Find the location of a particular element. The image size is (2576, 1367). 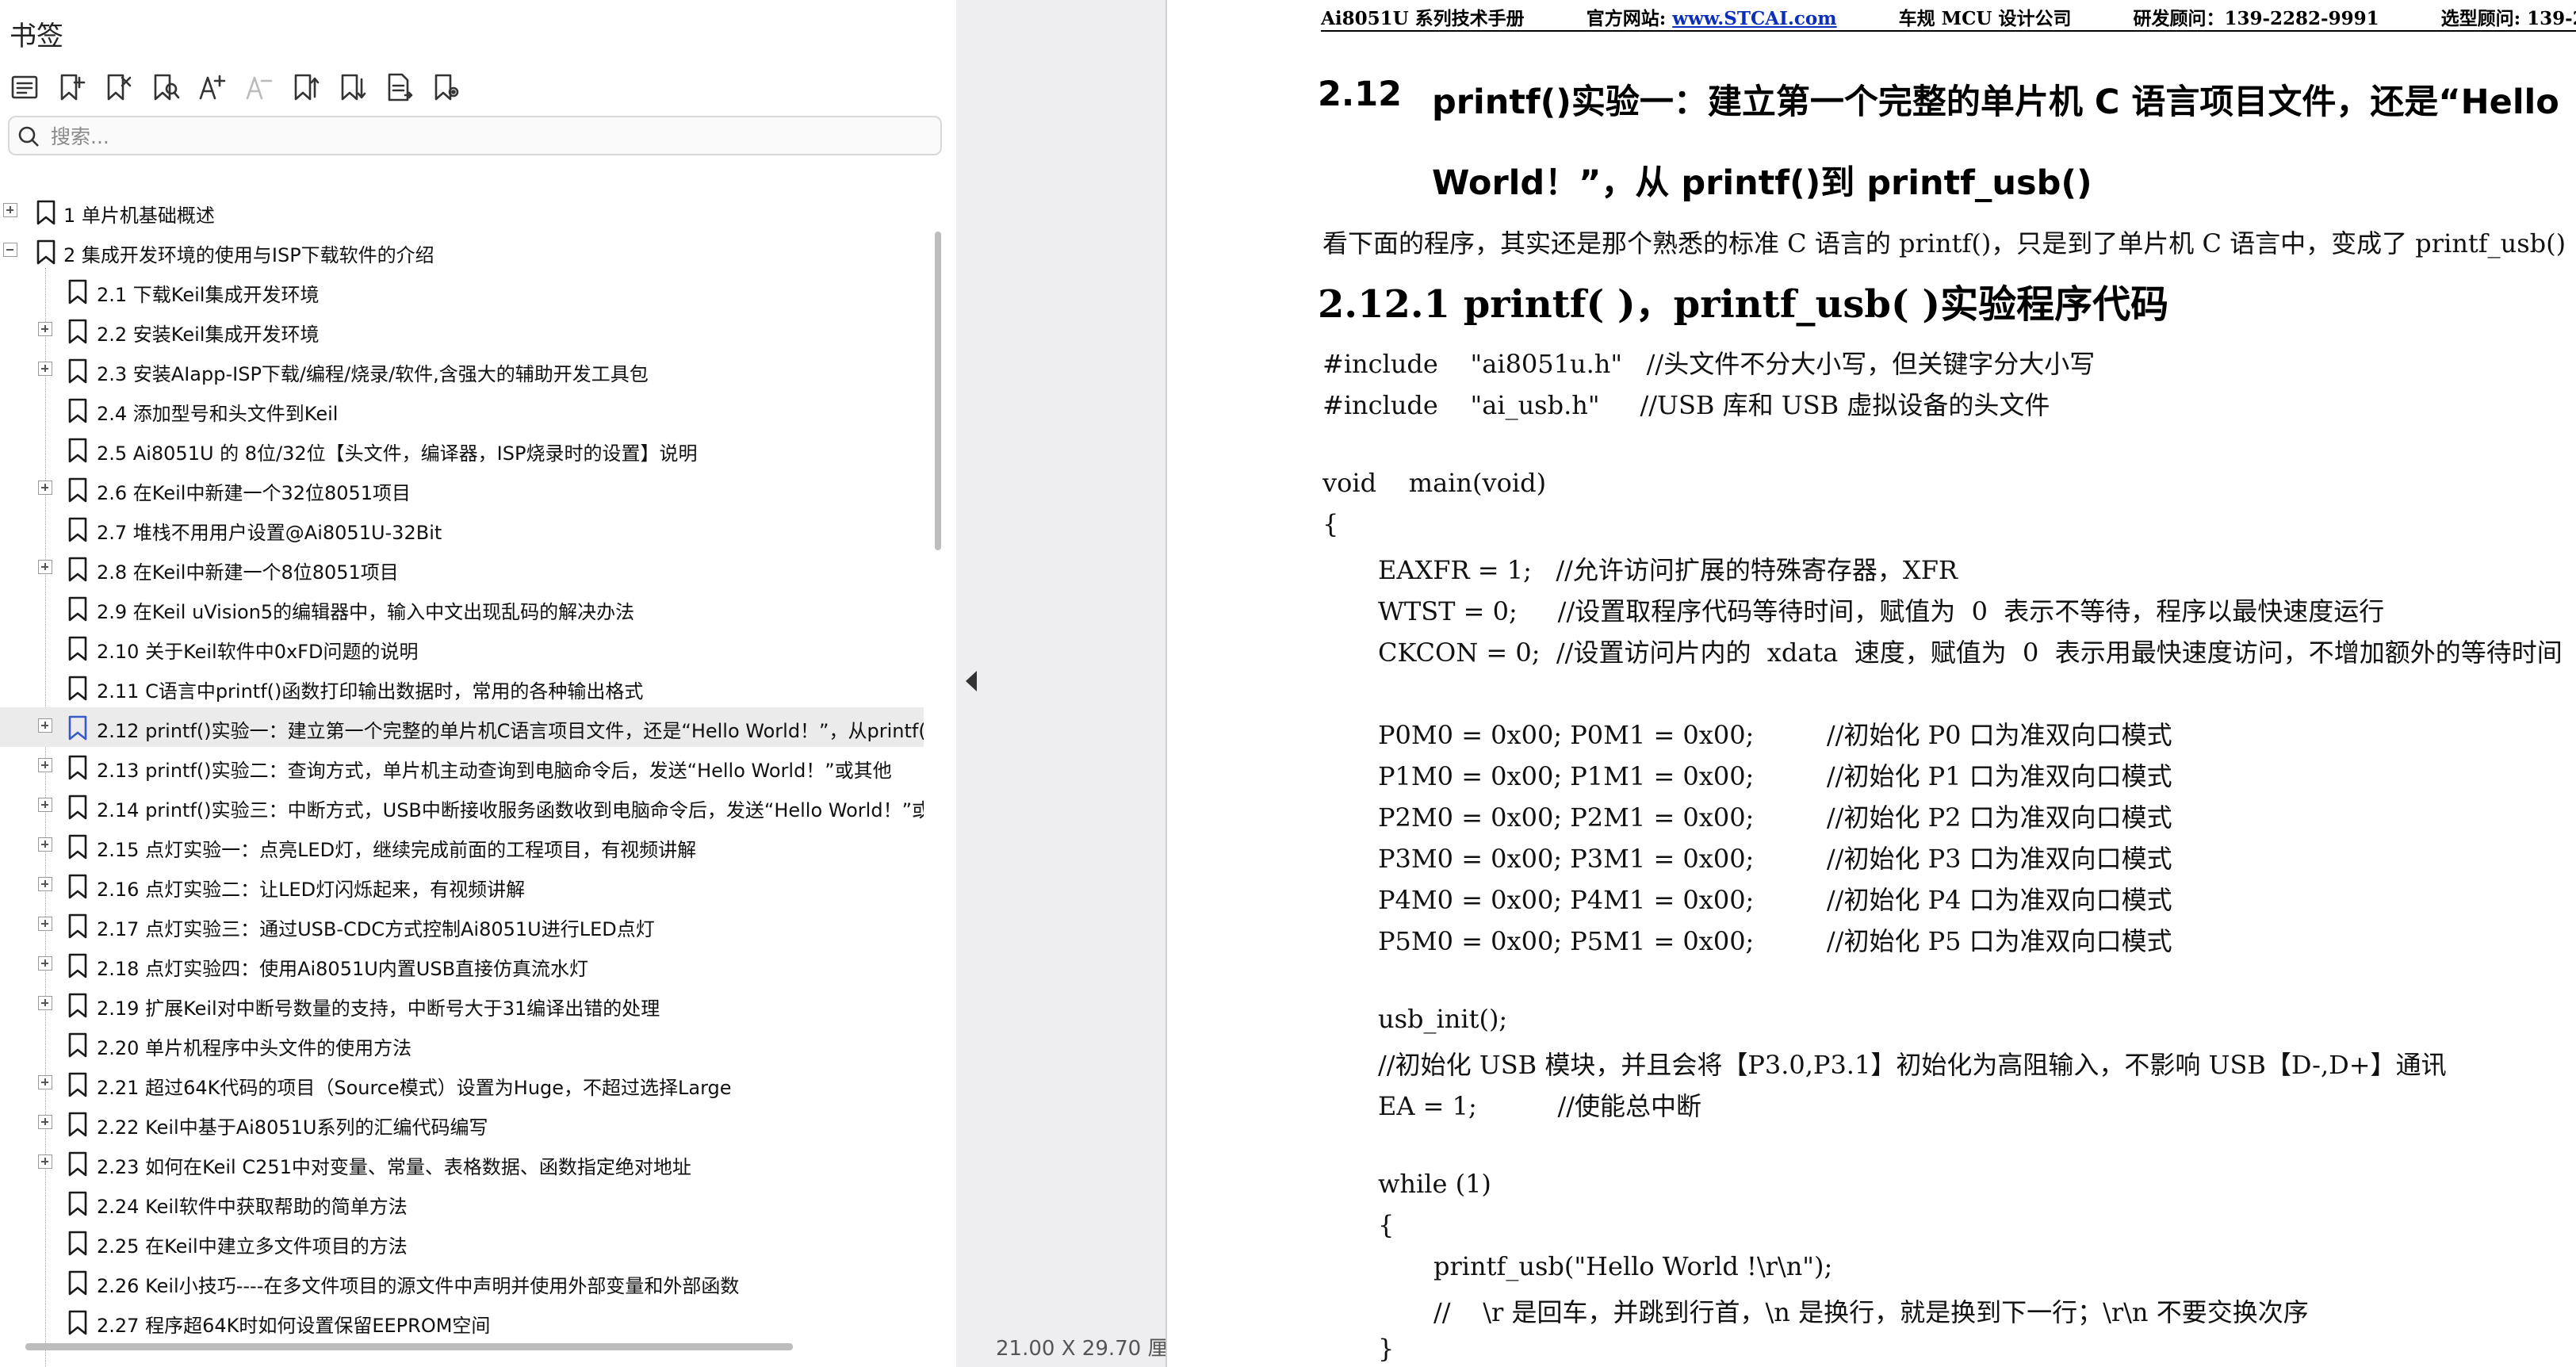

bookmark-settings-button is located at coordinates (445, 87).